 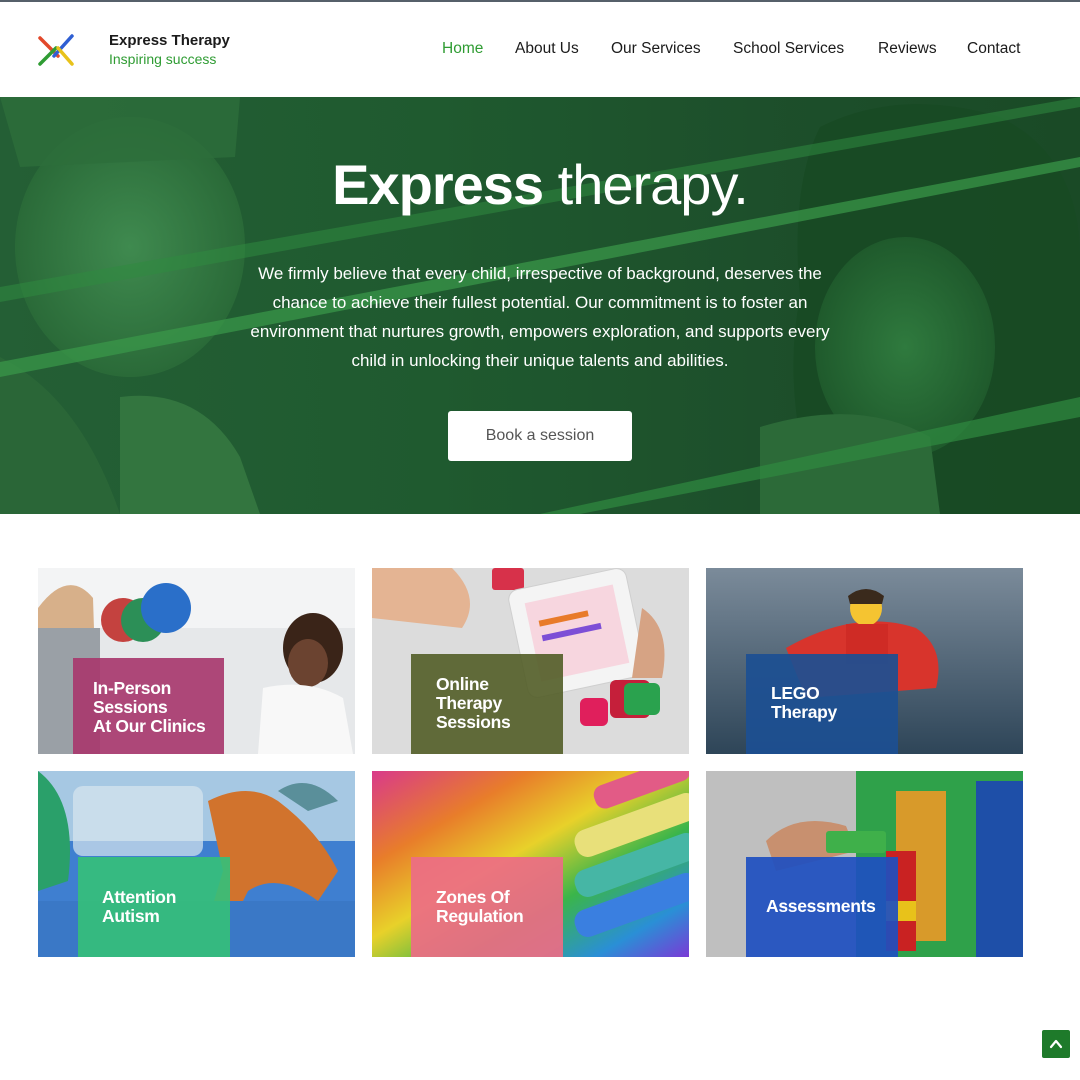 What do you see at coordinates (788, 49) in the screenshot?
I see `nav-school-services: School Services` at bounding box center [788, 49].